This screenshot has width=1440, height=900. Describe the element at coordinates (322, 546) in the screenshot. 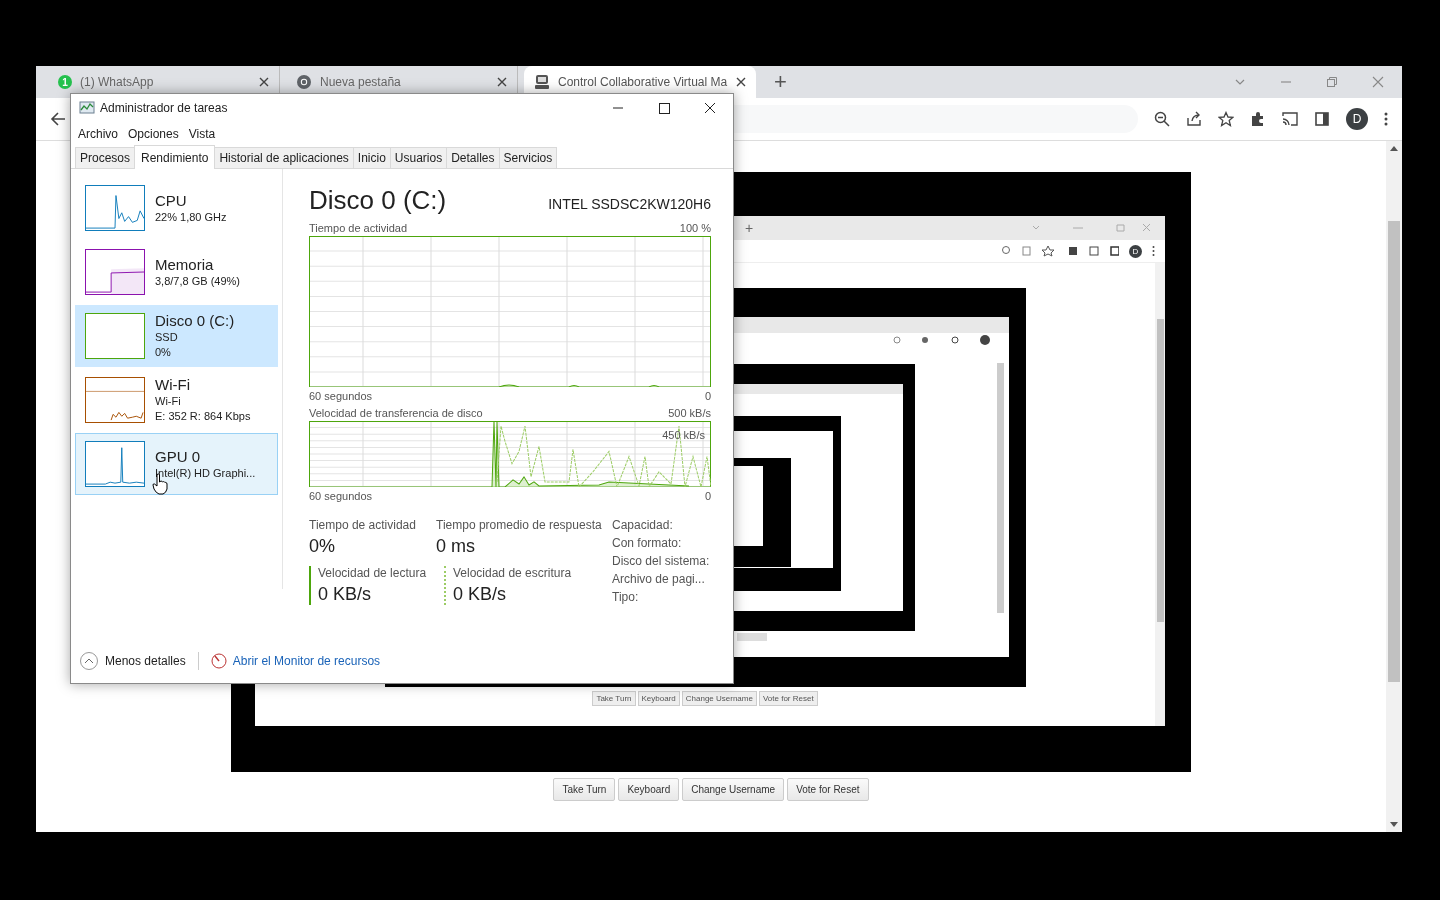

I see `stat-value: 0%` at that location.